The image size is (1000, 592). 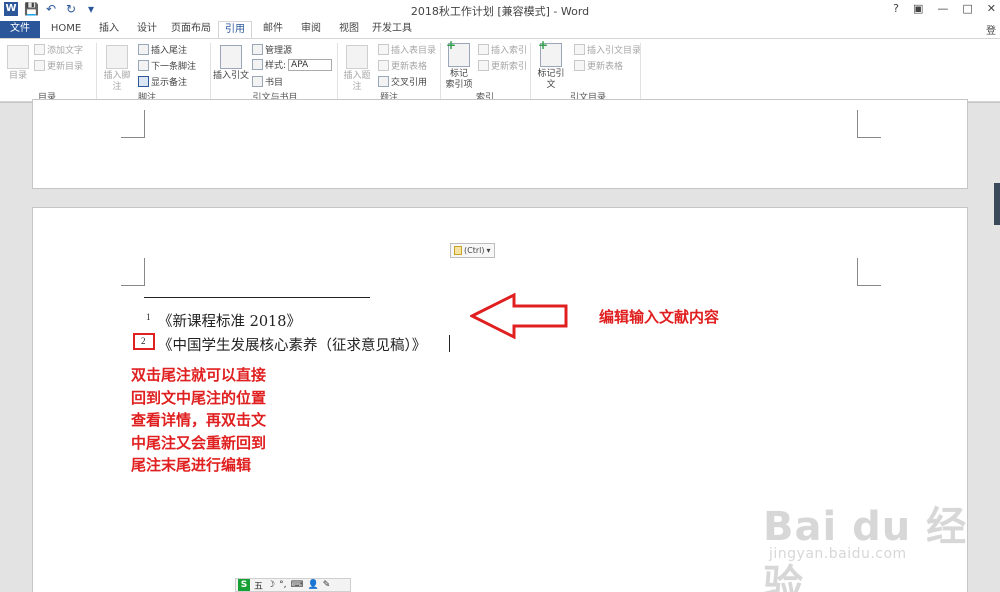 What do you see at coordinates (579, 65) in the screenshot?
I see `update-toa-icon` at bounding box center [579, 65].